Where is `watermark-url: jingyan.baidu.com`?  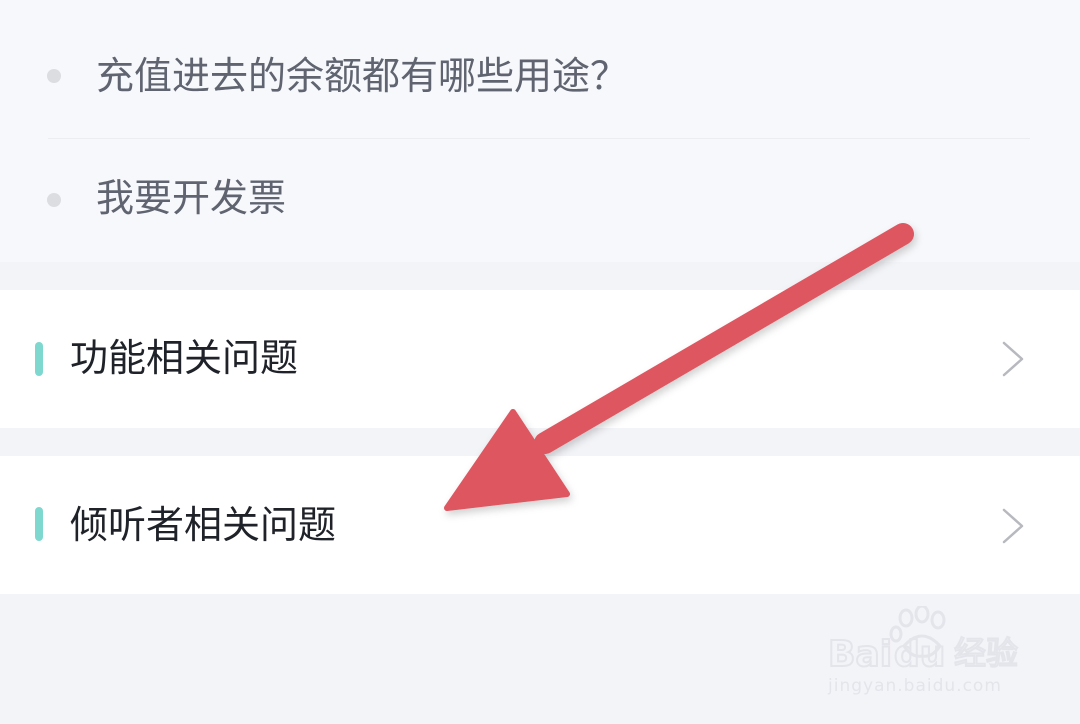
watermark-url: jingyan.baidu.com is located at coordinates (915, 686).